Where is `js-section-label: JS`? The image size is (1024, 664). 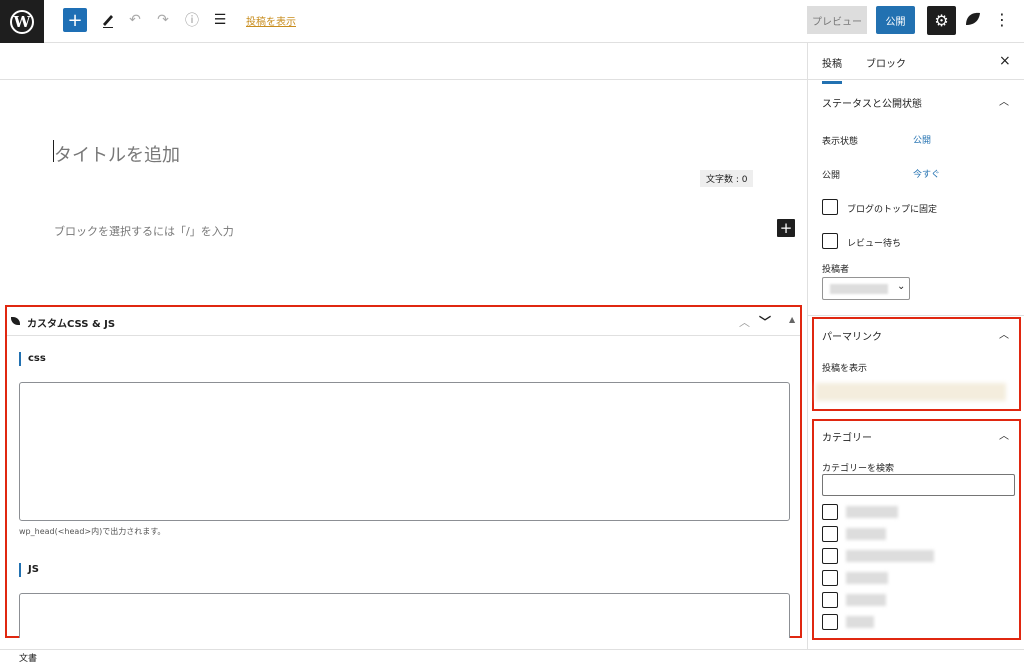
js-section-label: JS is located at coordinates (29, 570).